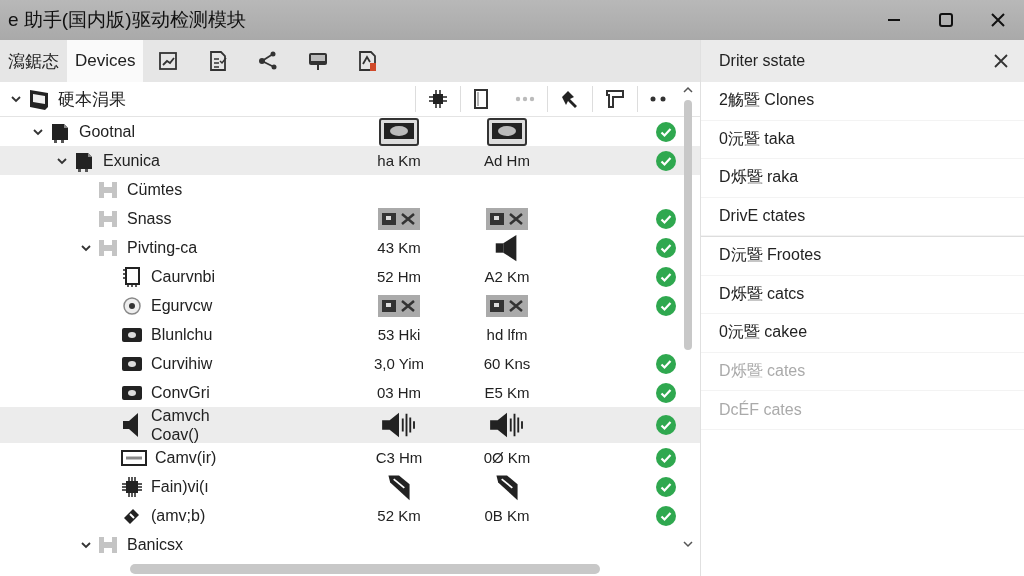 Image resolution: width=1024 pixels, height=576 pixels. Describe the element at coordinates (507, 276) in the screenshot. I see `table-cell: A2 Km` at that location.